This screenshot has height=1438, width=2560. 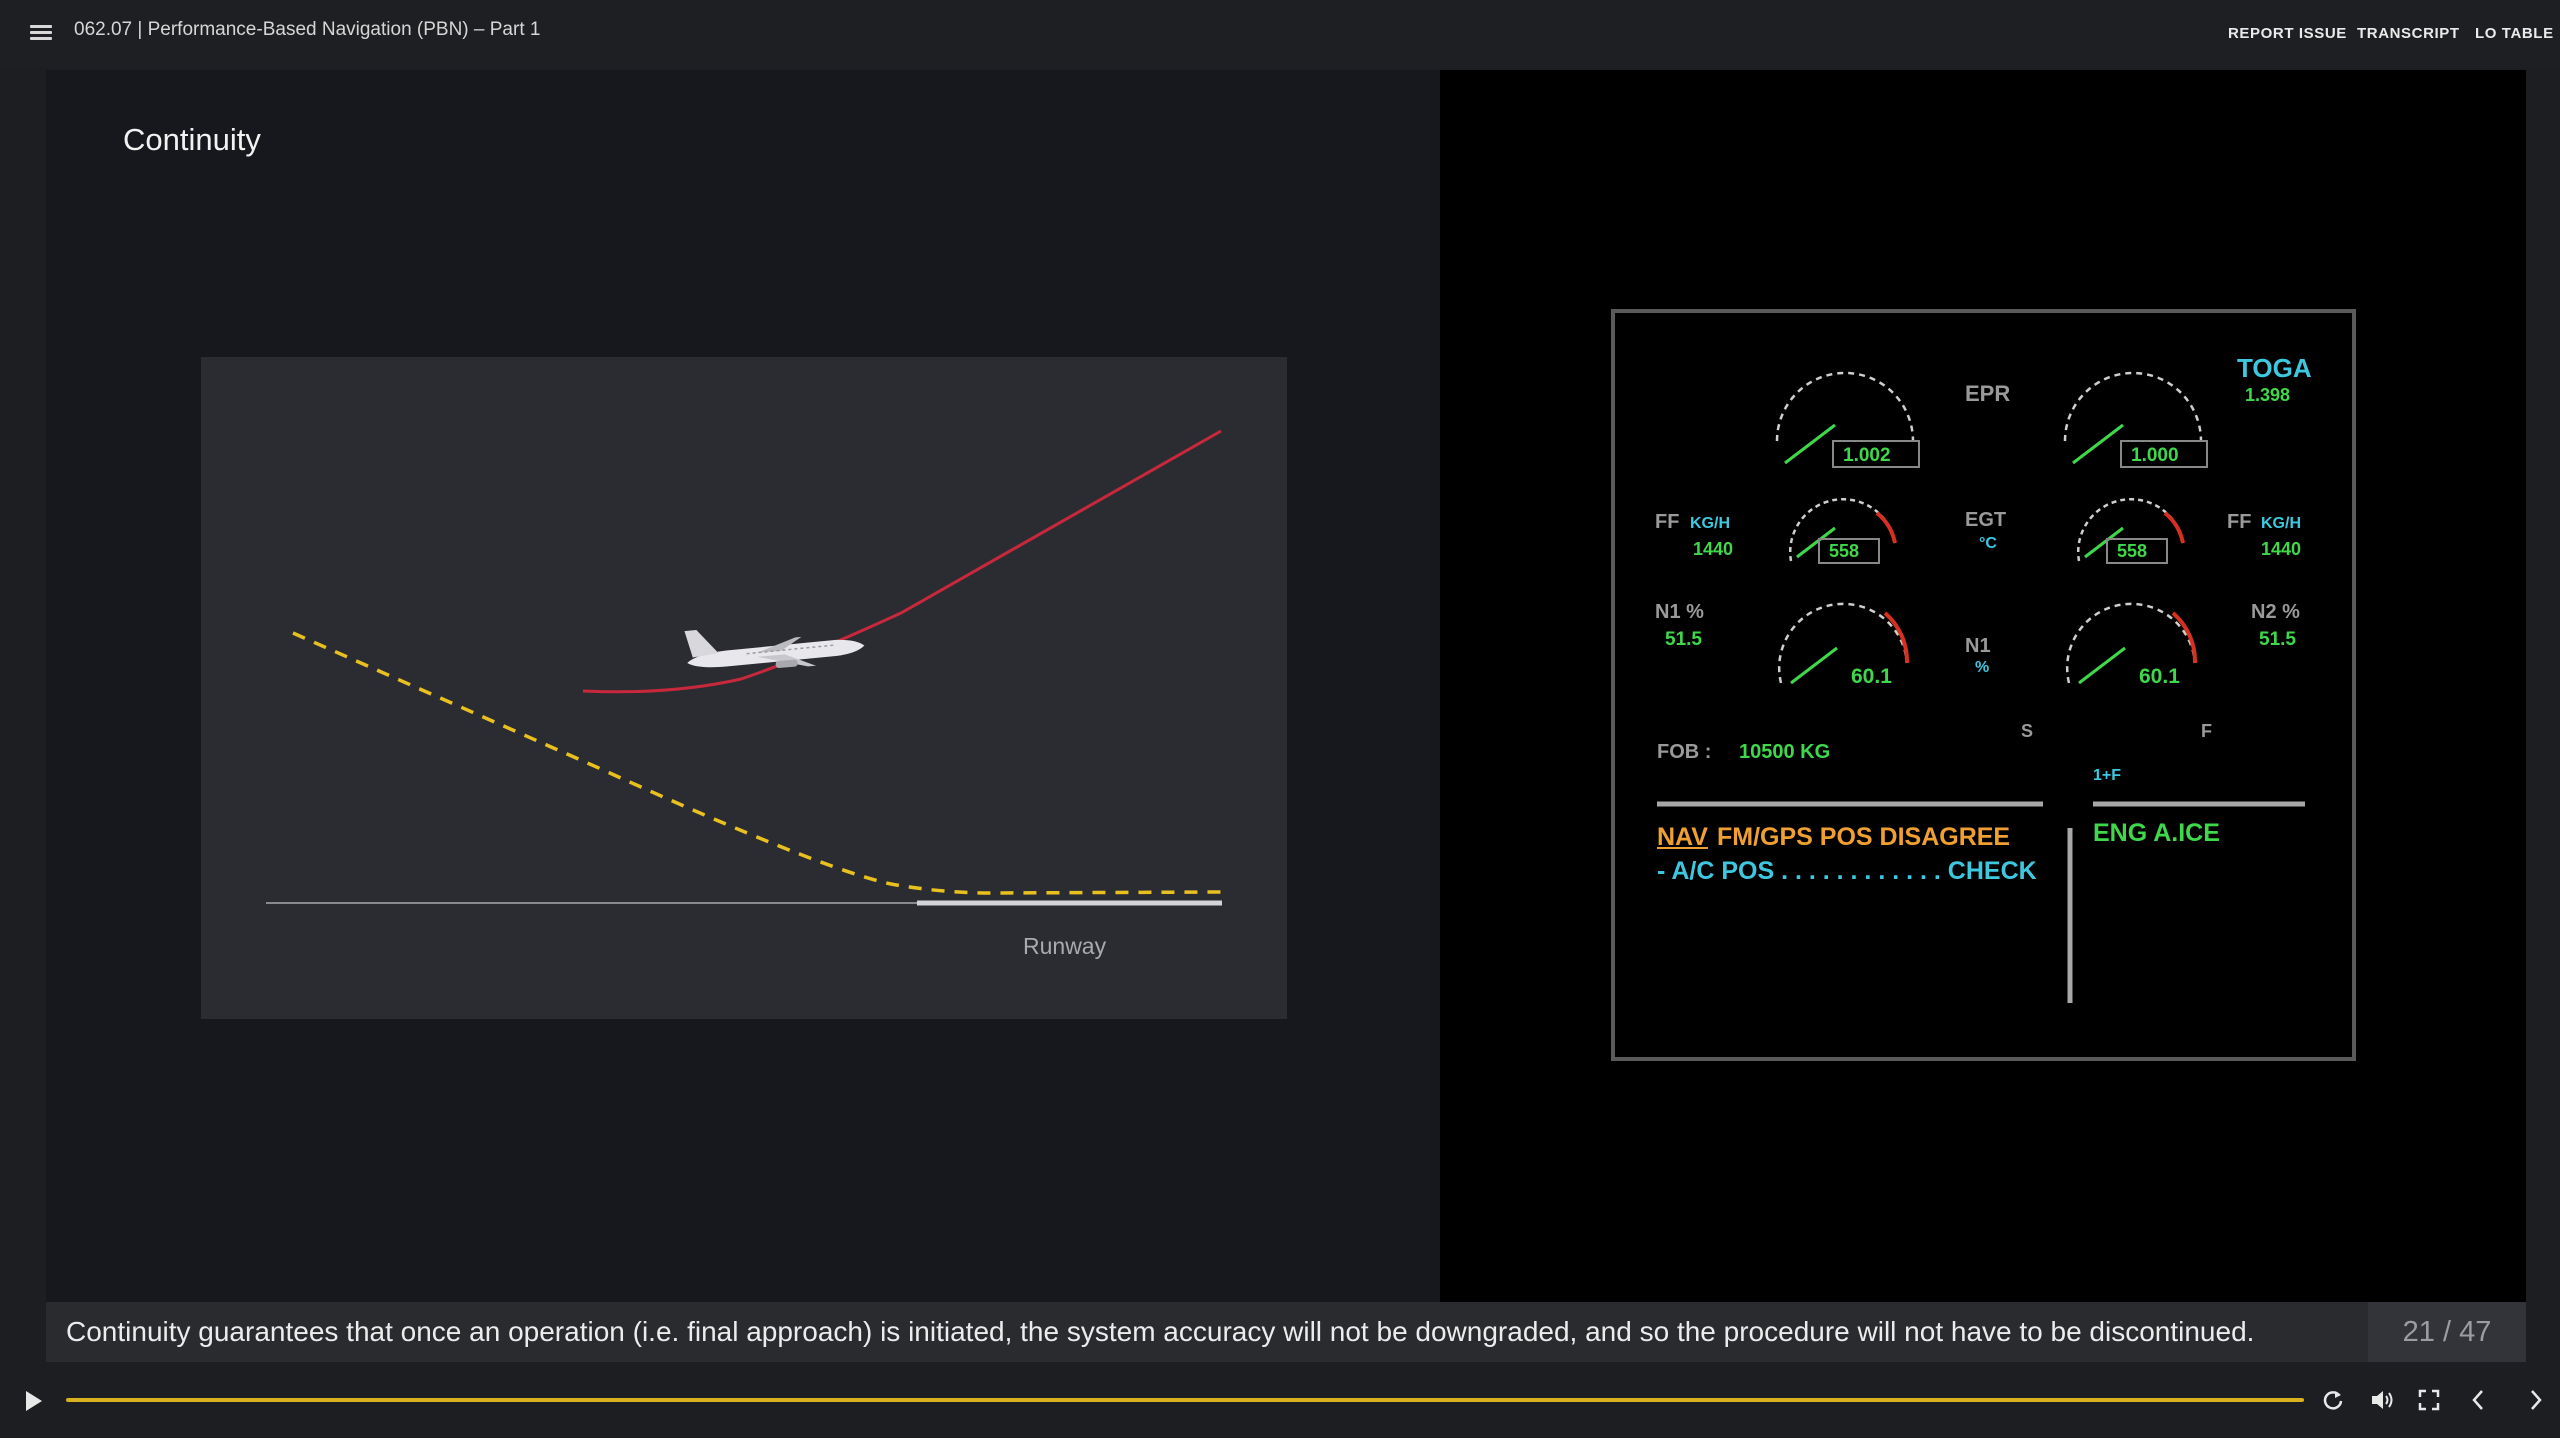 I want to click on nav-prefix: NAV, so click(x=1682, y=837).